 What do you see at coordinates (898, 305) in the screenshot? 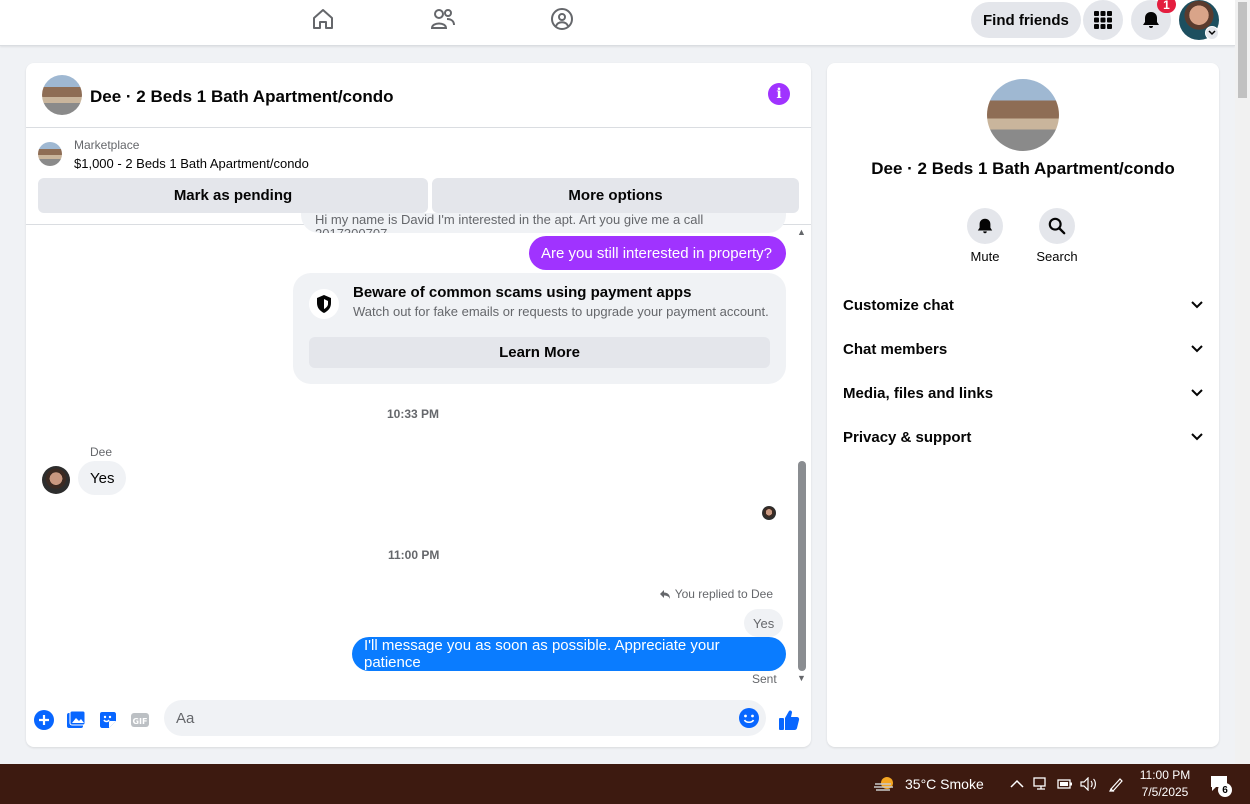
I see `accordion-label: Customize chat` at bounding box center [898, 305].